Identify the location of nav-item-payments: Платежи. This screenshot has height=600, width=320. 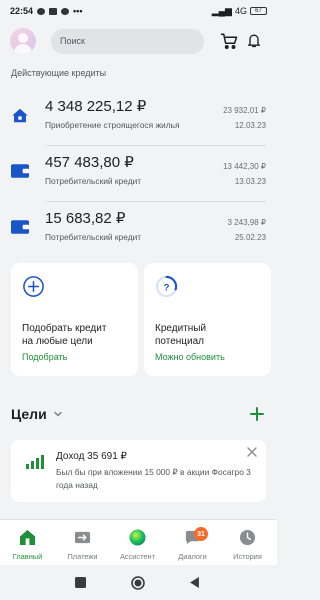
(82, 543).